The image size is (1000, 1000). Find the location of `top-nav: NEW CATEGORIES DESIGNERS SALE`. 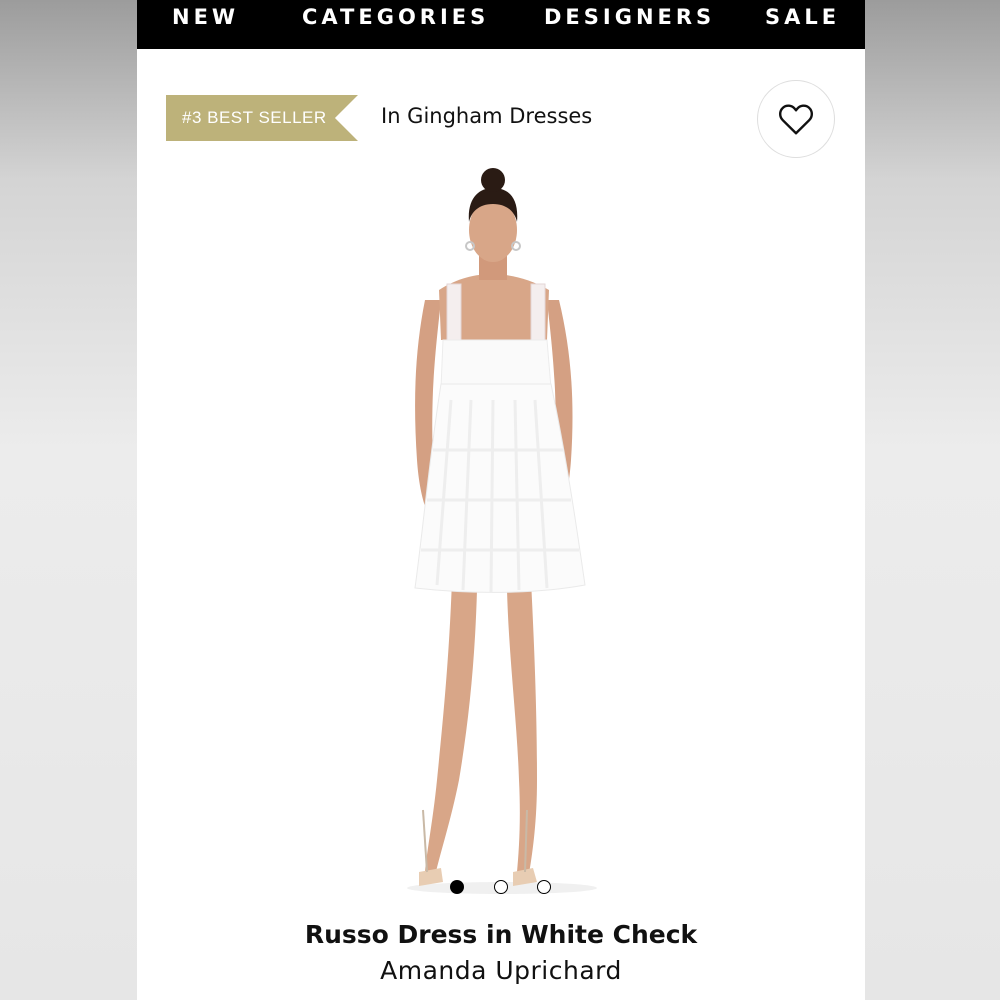

top-nav: NEW CATEGORIES DESIGNERS SALE is located at coordinates (501, 24).